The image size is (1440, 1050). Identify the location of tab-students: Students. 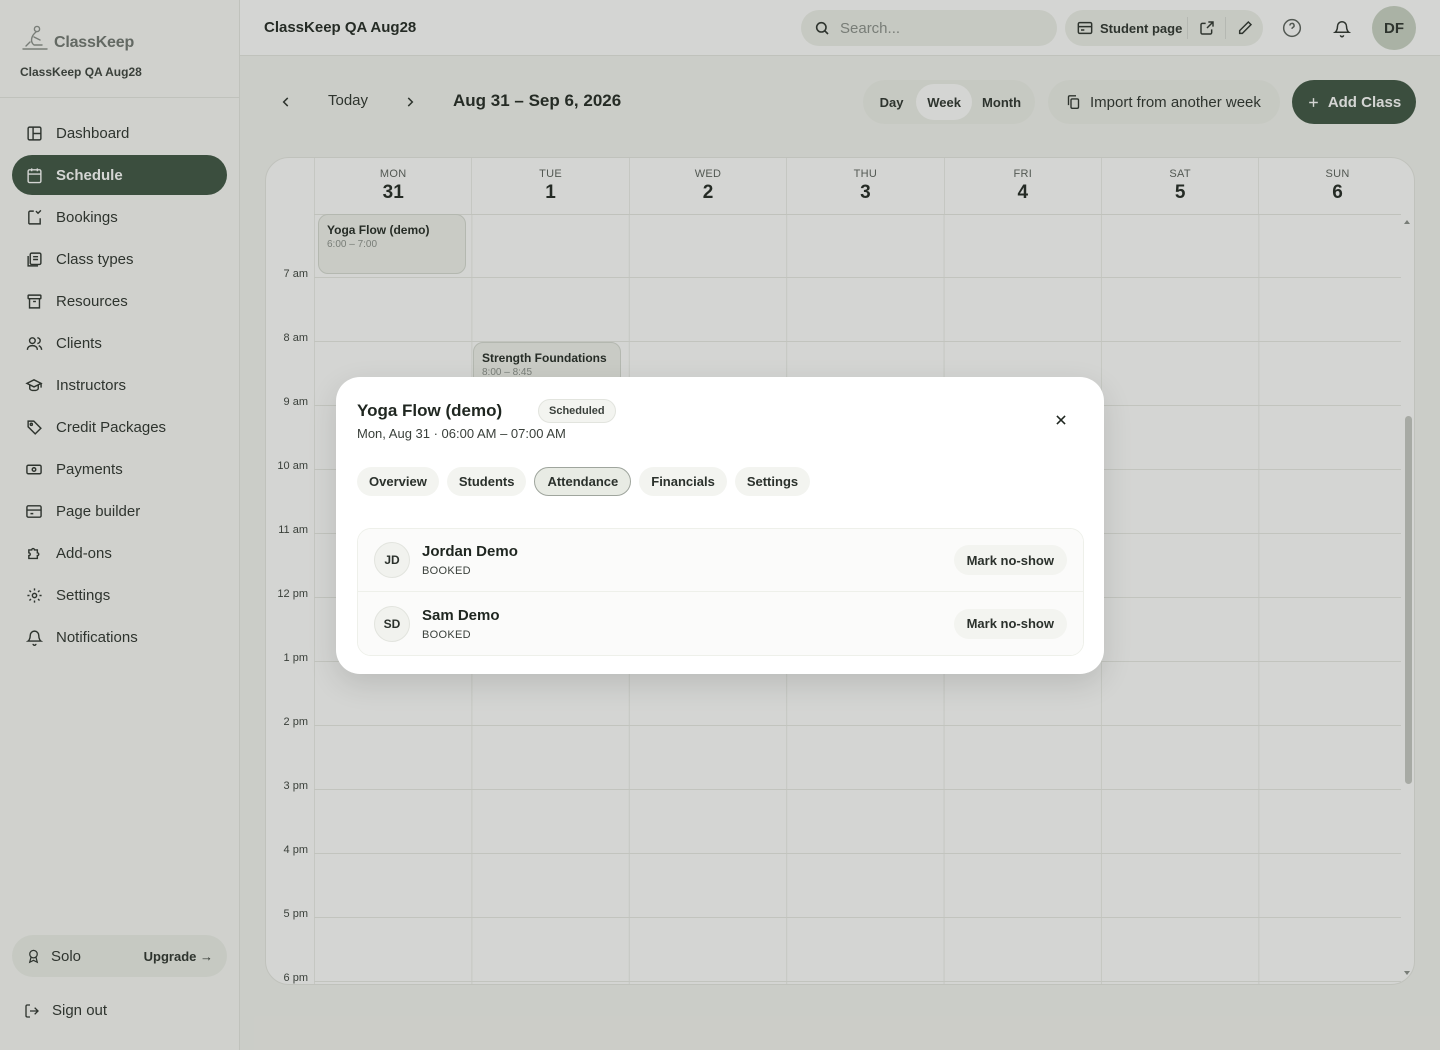
(486, 481).